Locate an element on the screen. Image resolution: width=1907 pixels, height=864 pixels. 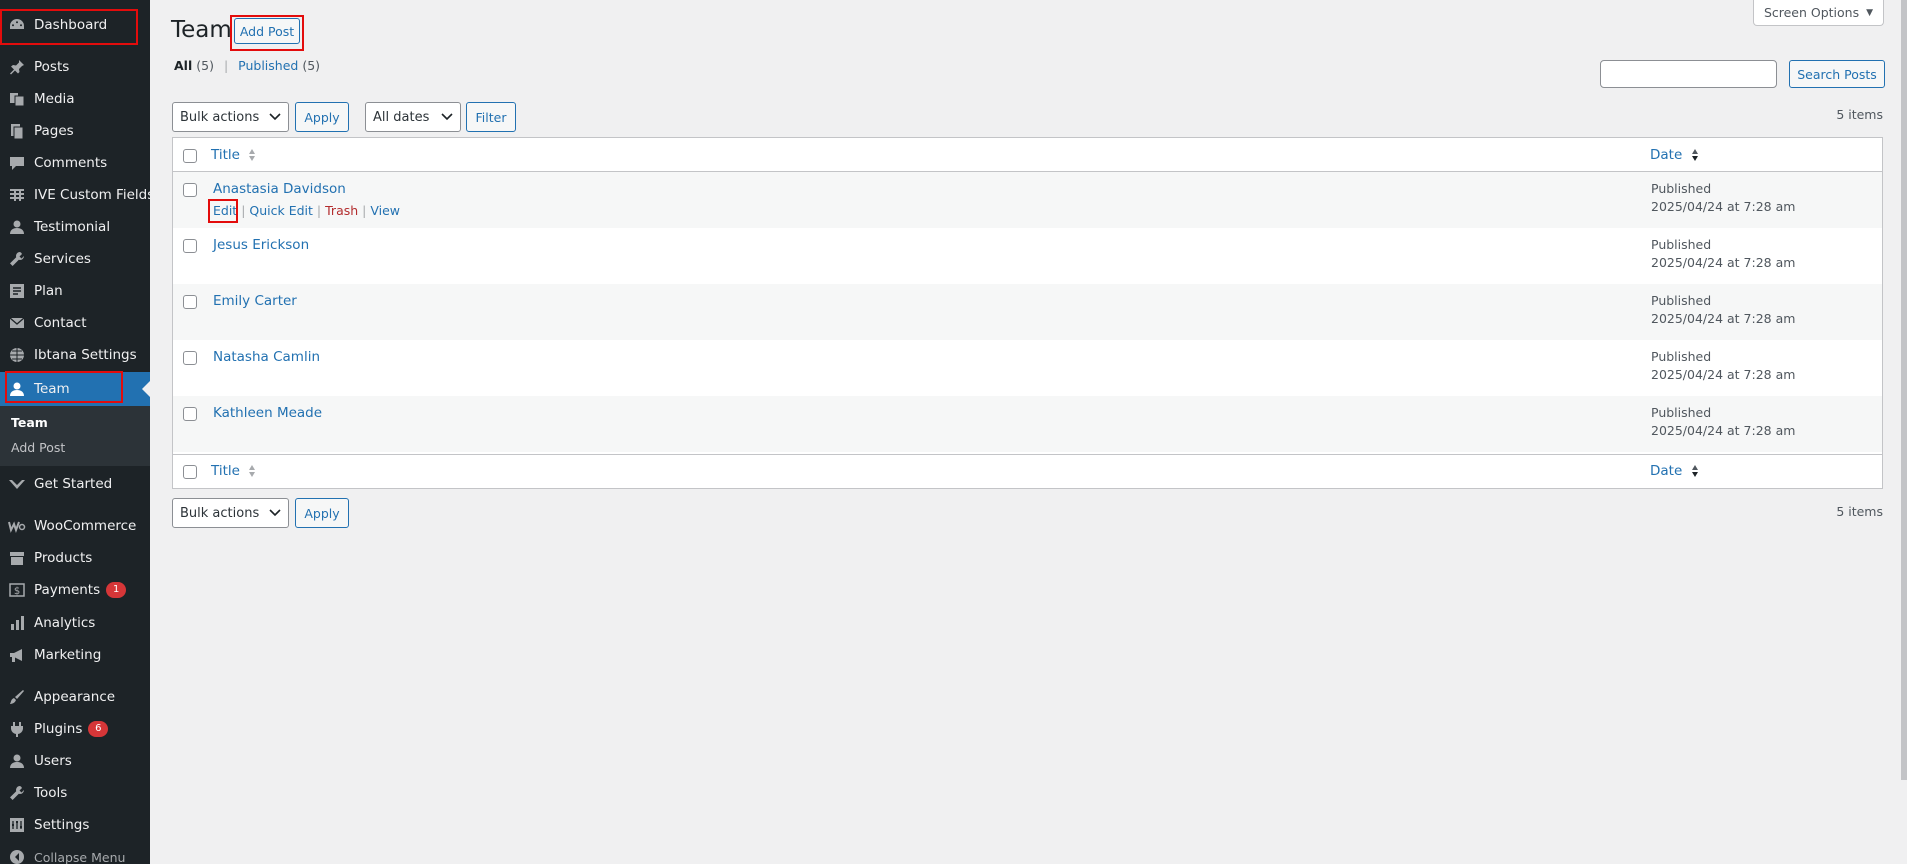
sidebar-item-label: Settings is located at coordinates (62, 825).